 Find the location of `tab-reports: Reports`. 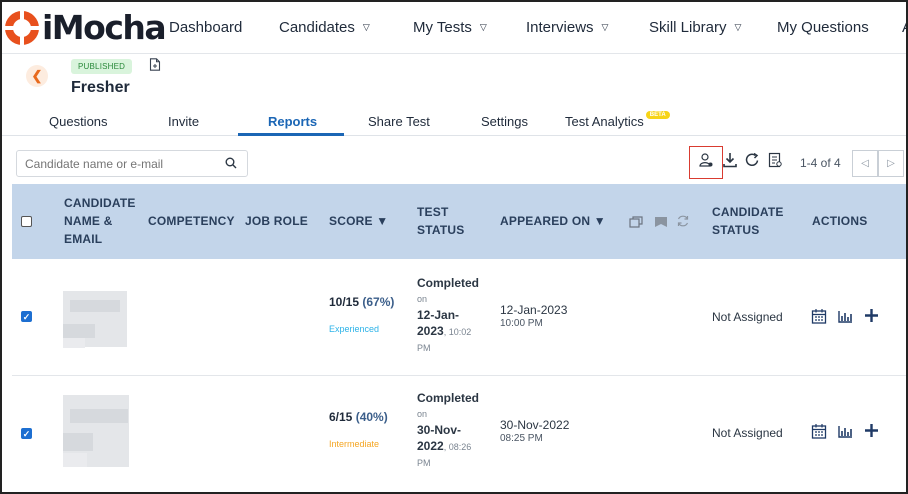

tab-reports: Reports is located at coordinates (292, 121).